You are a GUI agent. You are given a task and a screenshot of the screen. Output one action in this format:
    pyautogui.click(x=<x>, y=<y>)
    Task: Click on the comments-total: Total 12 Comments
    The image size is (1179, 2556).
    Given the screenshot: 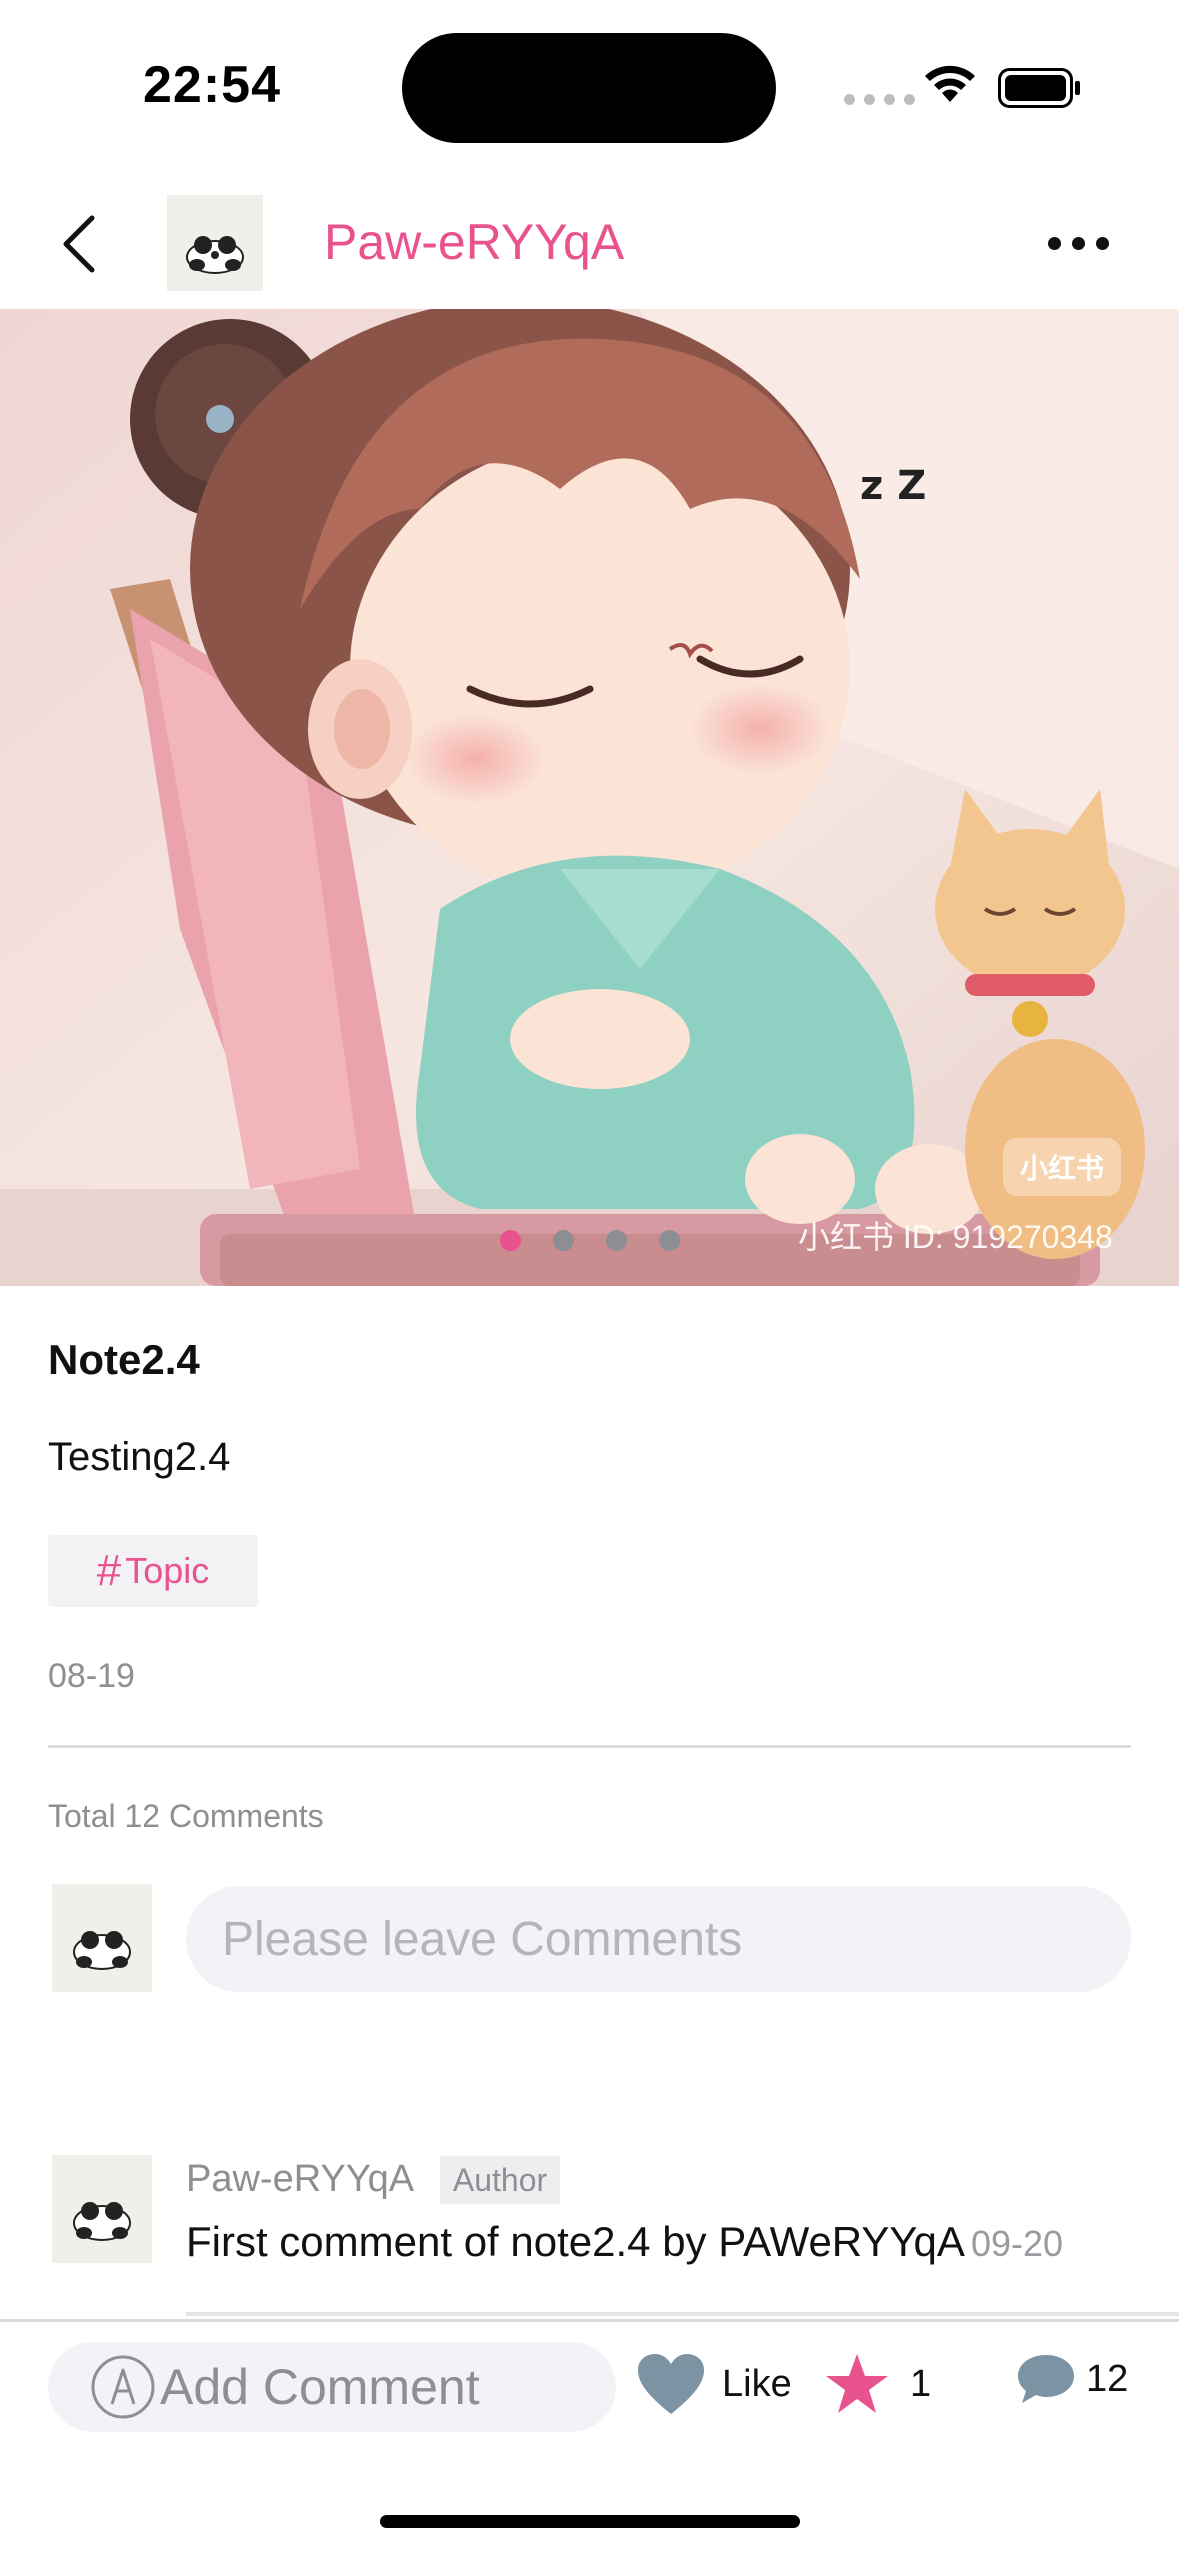 What is the action you would take?
    pyautogui.click(x=186, y=1816)
    